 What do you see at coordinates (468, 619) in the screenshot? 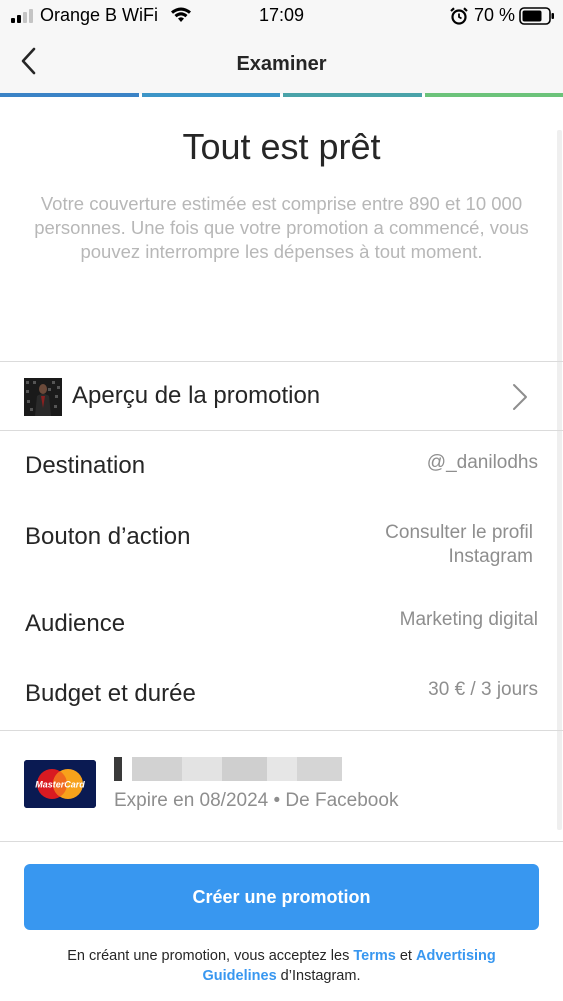
I see `audience-value: Marketing digital` at bounding box center [468, 619].